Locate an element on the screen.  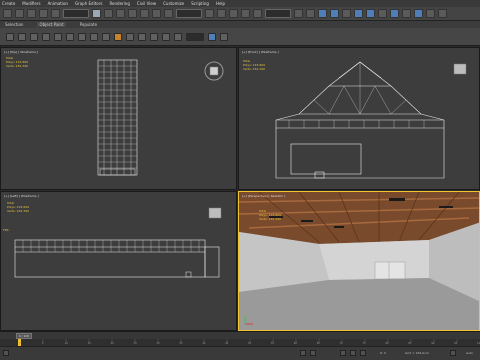
status-bar: Z: 0 Grid = 254,0cm Auto is located at coordinates (240, 353).